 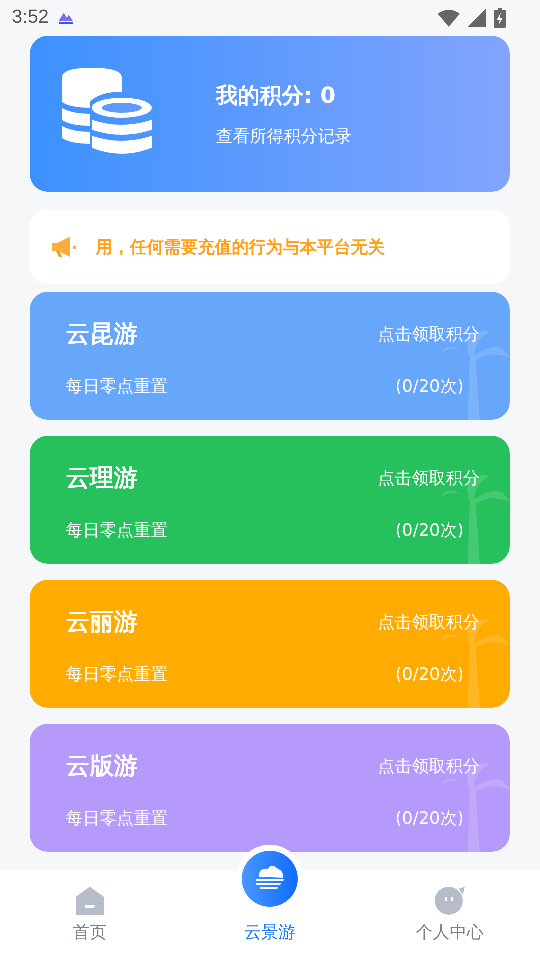 I want to click on signal-icon, so click(x=477, y=18).